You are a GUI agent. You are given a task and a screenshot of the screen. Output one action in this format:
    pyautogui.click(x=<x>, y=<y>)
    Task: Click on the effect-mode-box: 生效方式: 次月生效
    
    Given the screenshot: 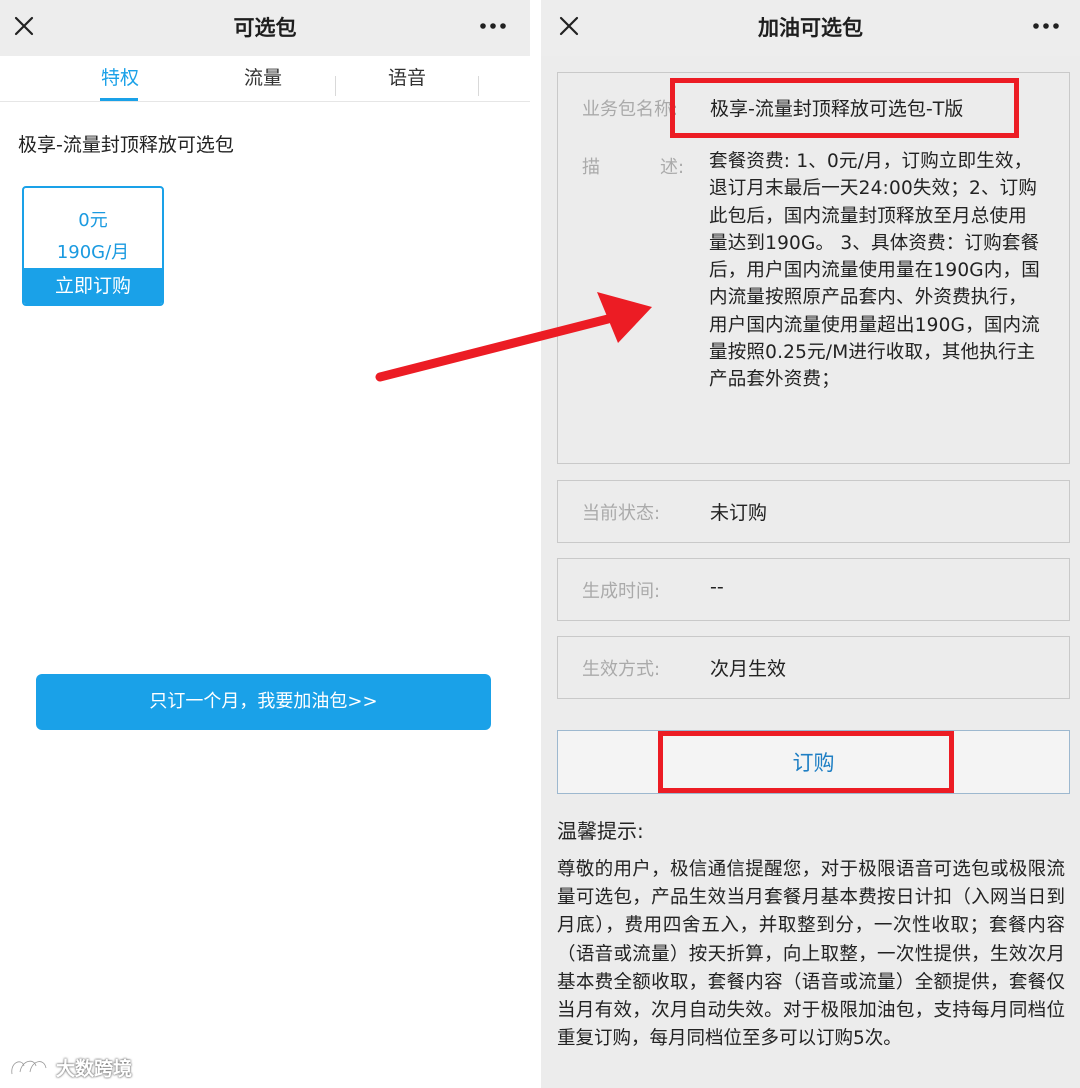 What is the action you would take?
    pyautogui.click(x=813, y=667)
    